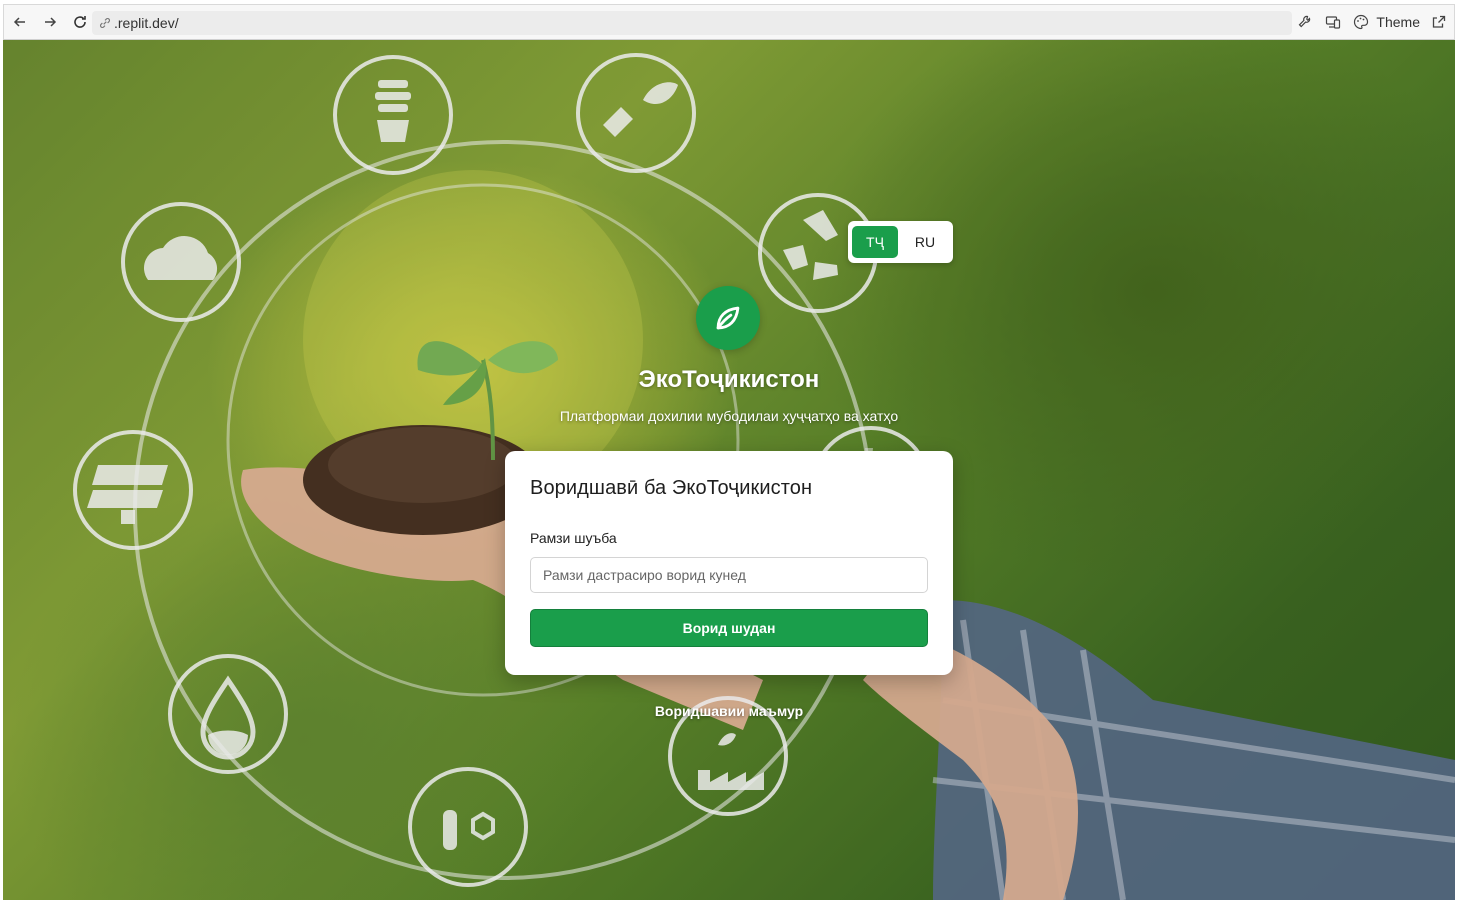 The height and width of the screenshot is (900, 1458). Describe the element at coordinates (692, 23) in the screenshot. I see `address-bar: .replit.dev/` at that location.